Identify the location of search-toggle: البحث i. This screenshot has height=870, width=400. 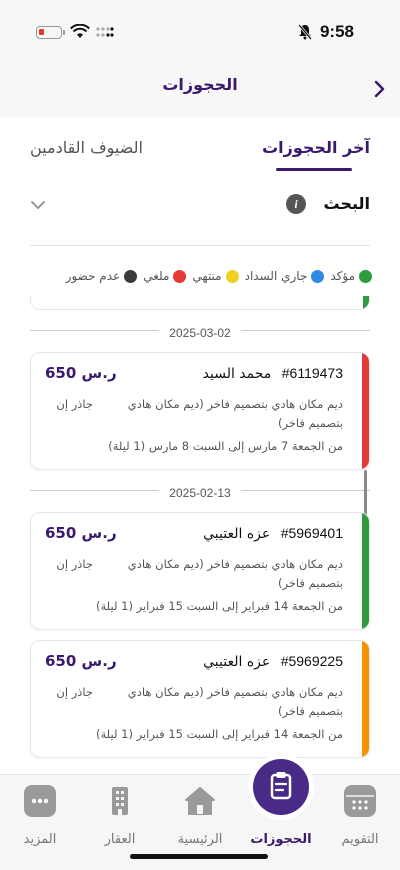
(200, 218).